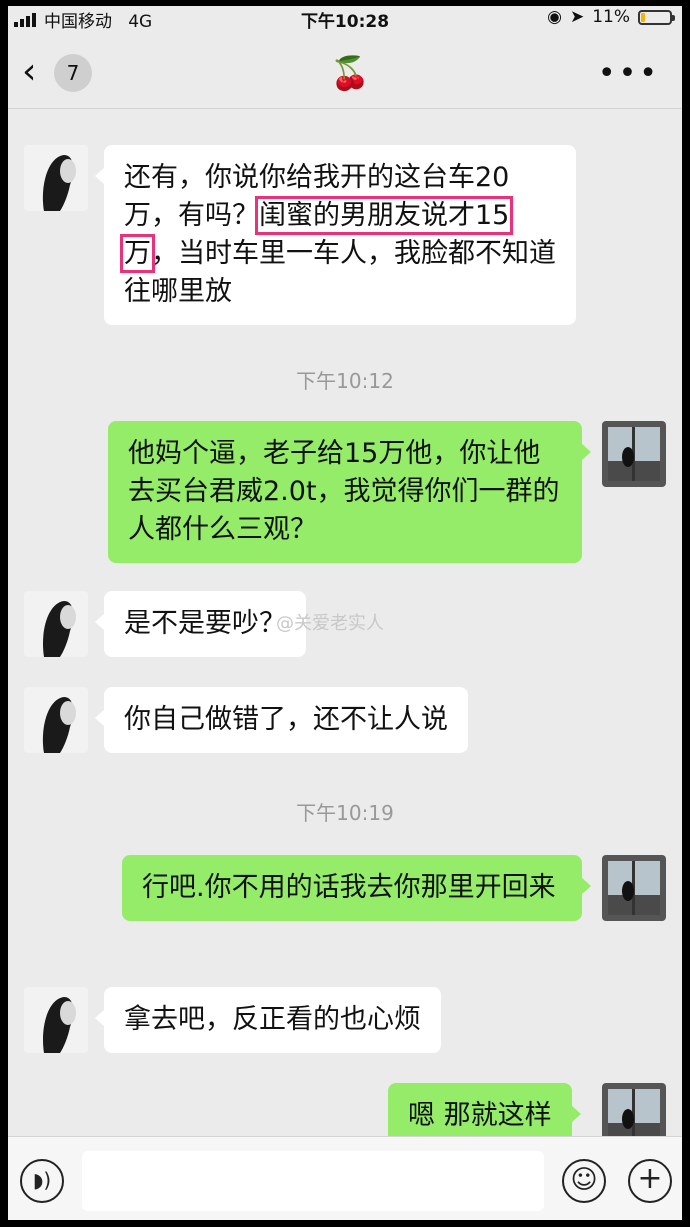  What do you see at coordinates (281, 720) in the screenshot?
I see `message-bubble-friend: 你自己做错了，还不让人说` at bounding box center [281, 720].